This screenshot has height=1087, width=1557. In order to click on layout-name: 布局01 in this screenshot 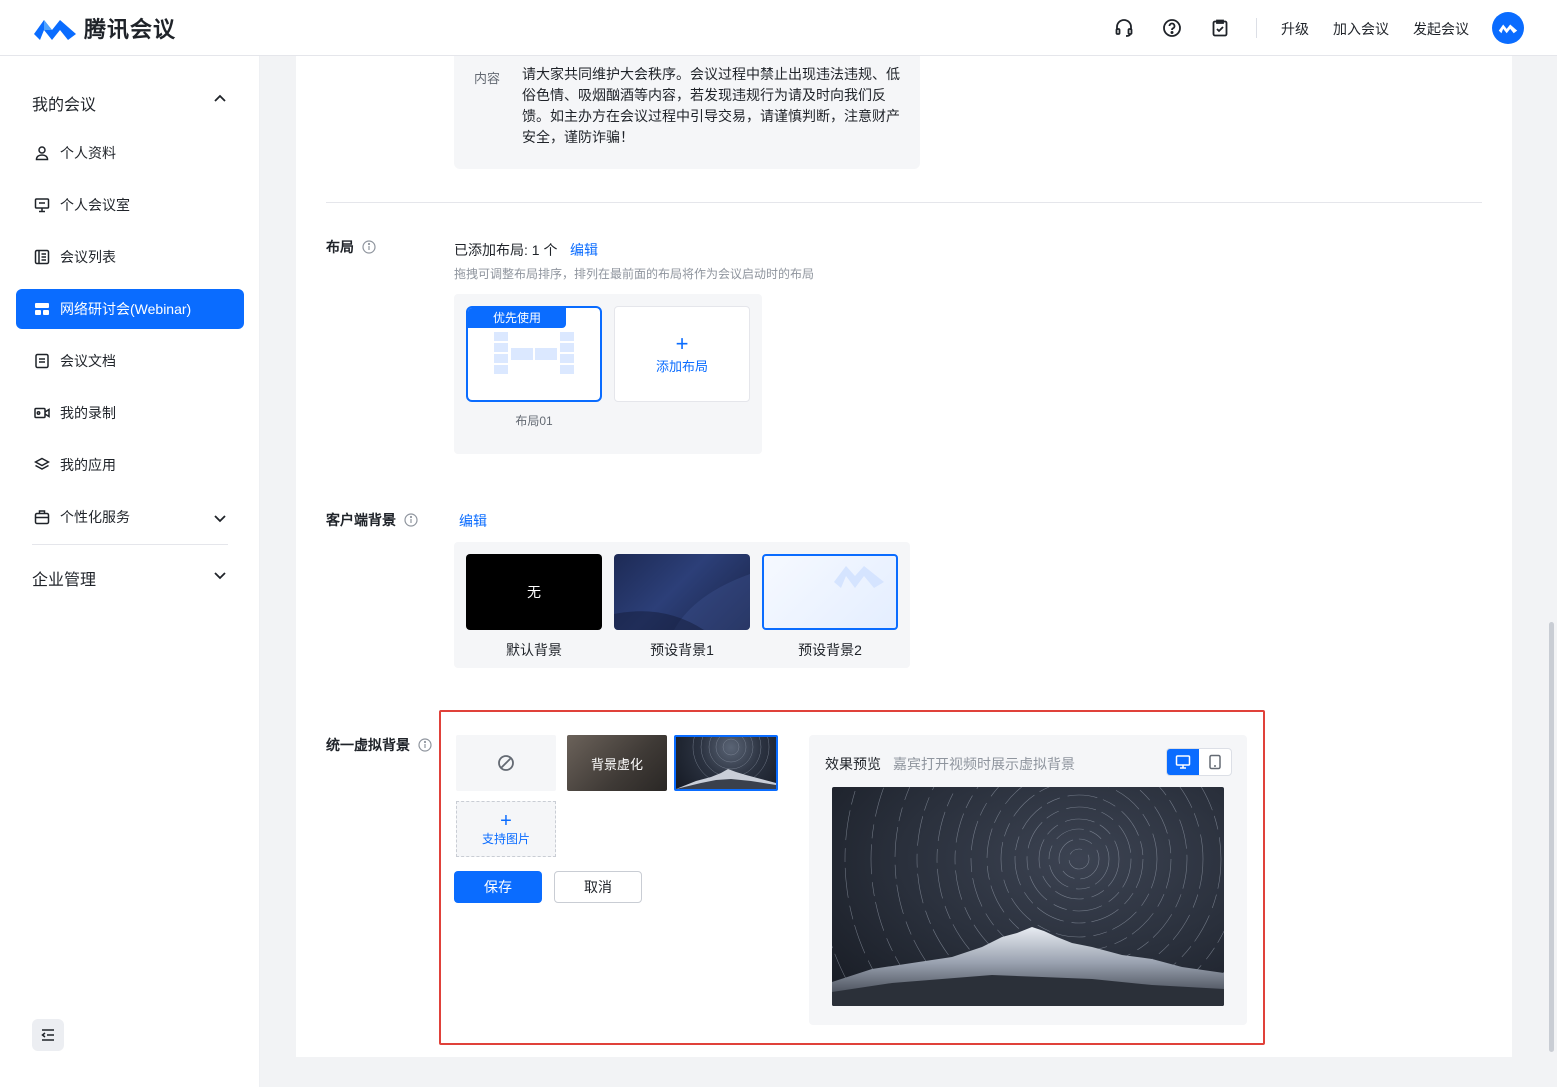, I will do `click(534, 421)`.